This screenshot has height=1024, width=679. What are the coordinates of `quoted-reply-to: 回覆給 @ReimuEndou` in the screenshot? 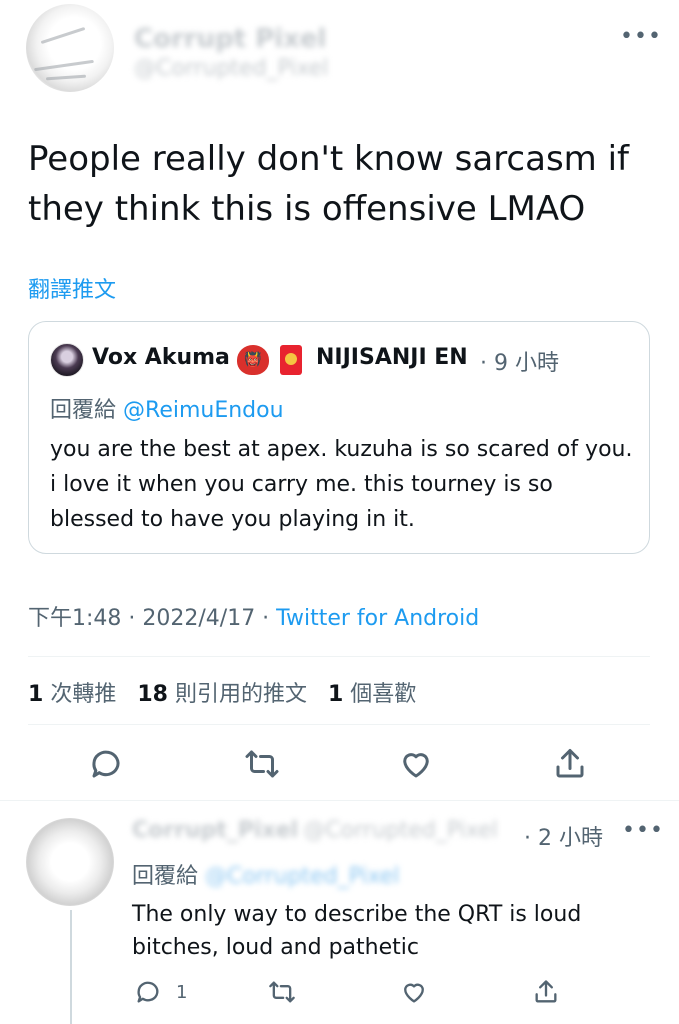 It's located at (167, 408).